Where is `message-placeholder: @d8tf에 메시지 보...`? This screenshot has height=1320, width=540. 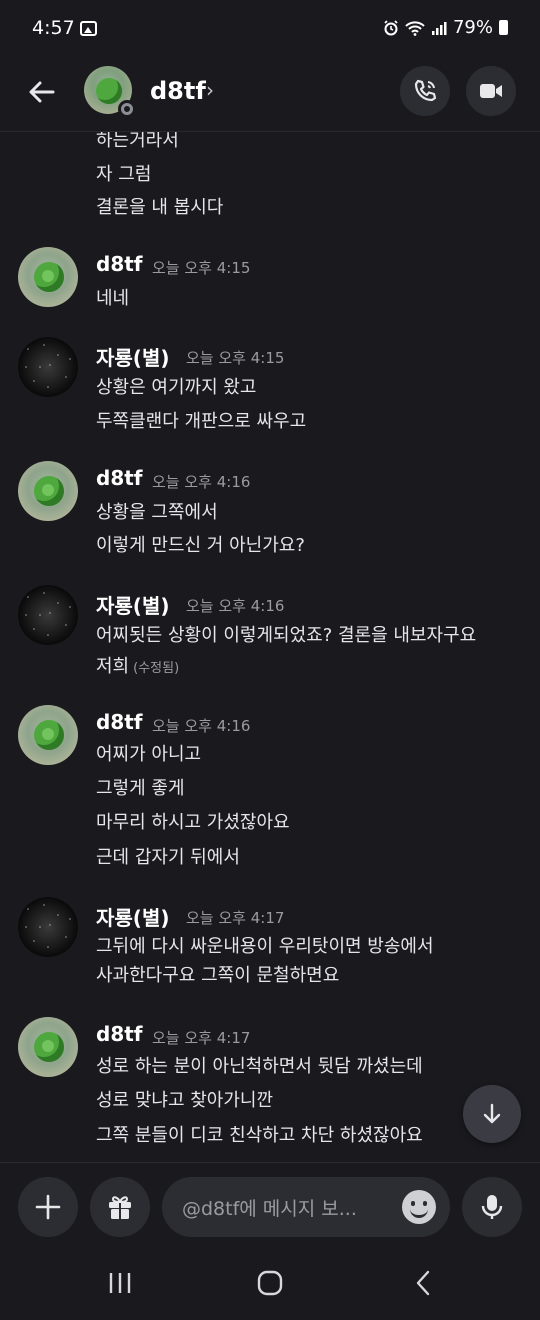 message-placeholder: @d8tf에 메시지 보... is located at coordinates (269, 1209).